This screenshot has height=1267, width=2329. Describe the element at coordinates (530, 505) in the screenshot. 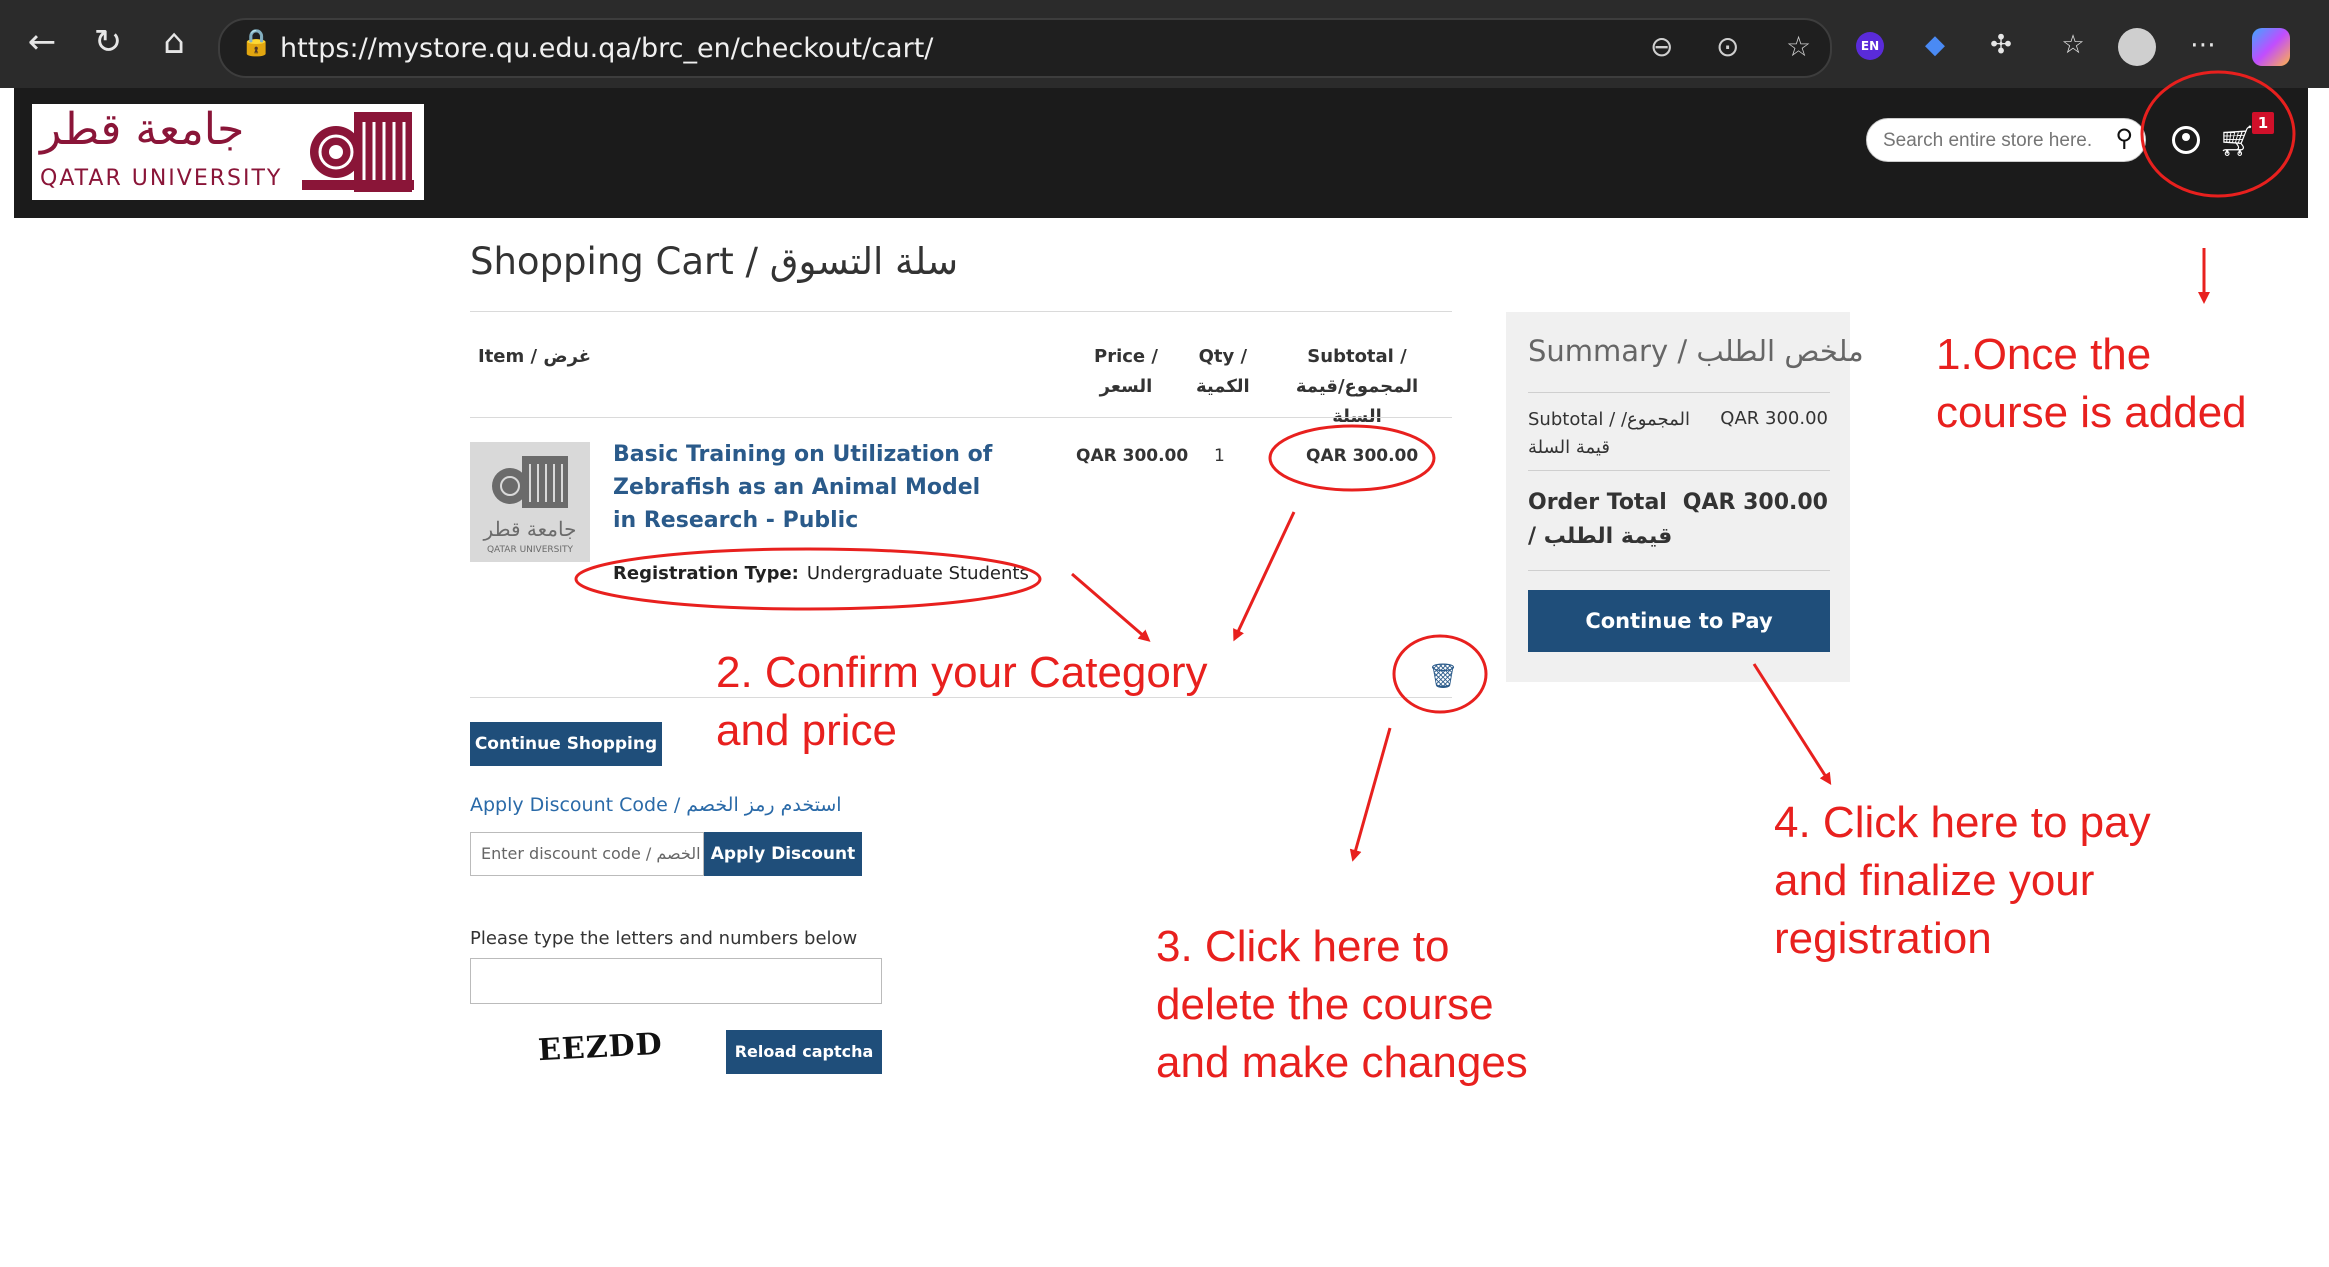

I see `product-logo-icon: جامعة قطر QATAR UNIVERSITY` at that location.